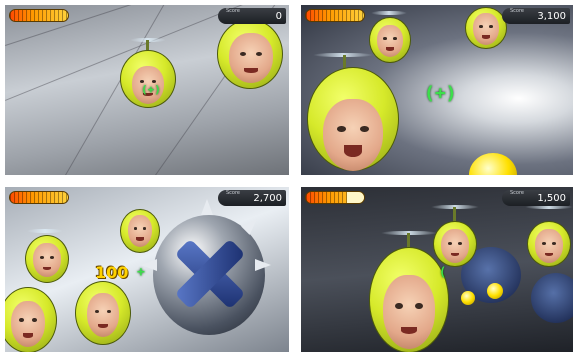 This screenshot has width=578, height=357. What do you see at coordinates (552, 298) in the screenshot?
I see `shadow-creature` at bounding box center [552, 298].